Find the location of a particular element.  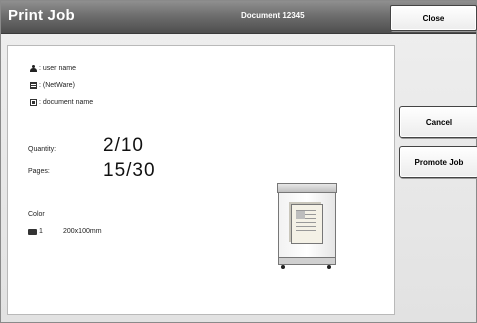

tray-number: 1 is located at coordinates (41, 231).